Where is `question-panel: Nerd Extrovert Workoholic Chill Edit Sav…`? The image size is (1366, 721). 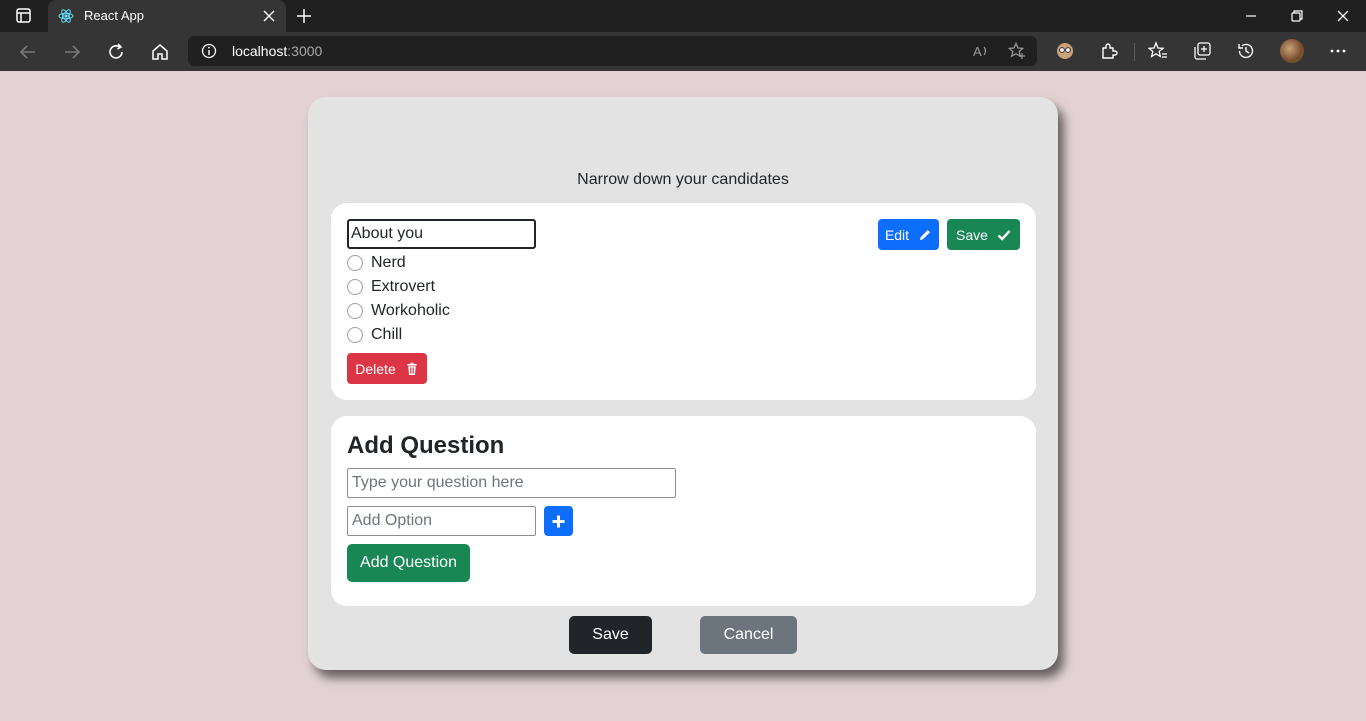
question-panel: Nerd Extrovert Workoholic Chill Edit Sav… is located at coordinates (683, 301).